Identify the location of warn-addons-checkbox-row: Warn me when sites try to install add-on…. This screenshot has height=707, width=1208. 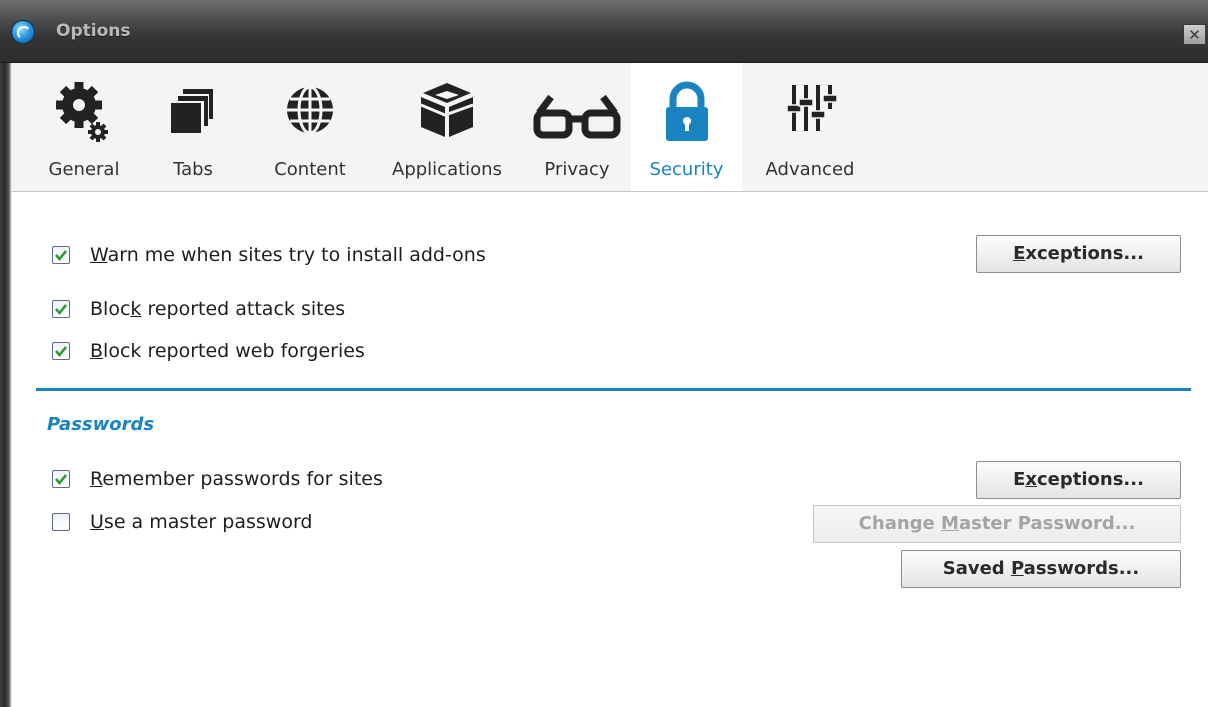
(332, 256).